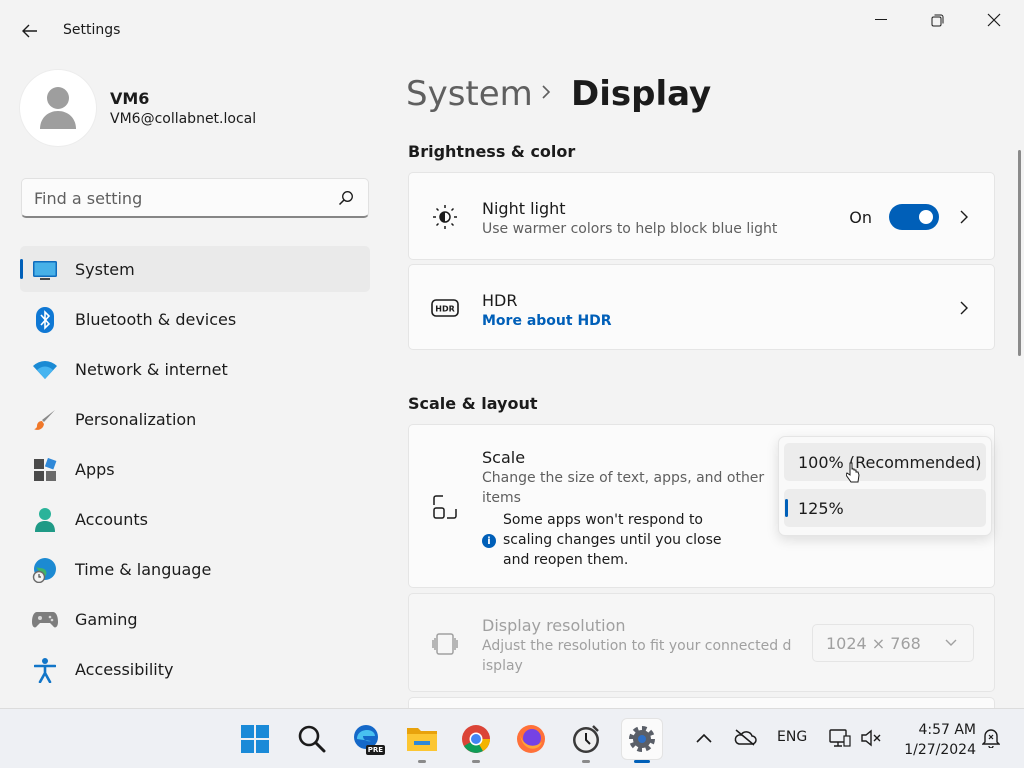 Image resolution: width=1024 pixels, height=768 pixels. I want to click on scale-dropdown-menu: 100% (Recommended) 125%, so click(885, 486).